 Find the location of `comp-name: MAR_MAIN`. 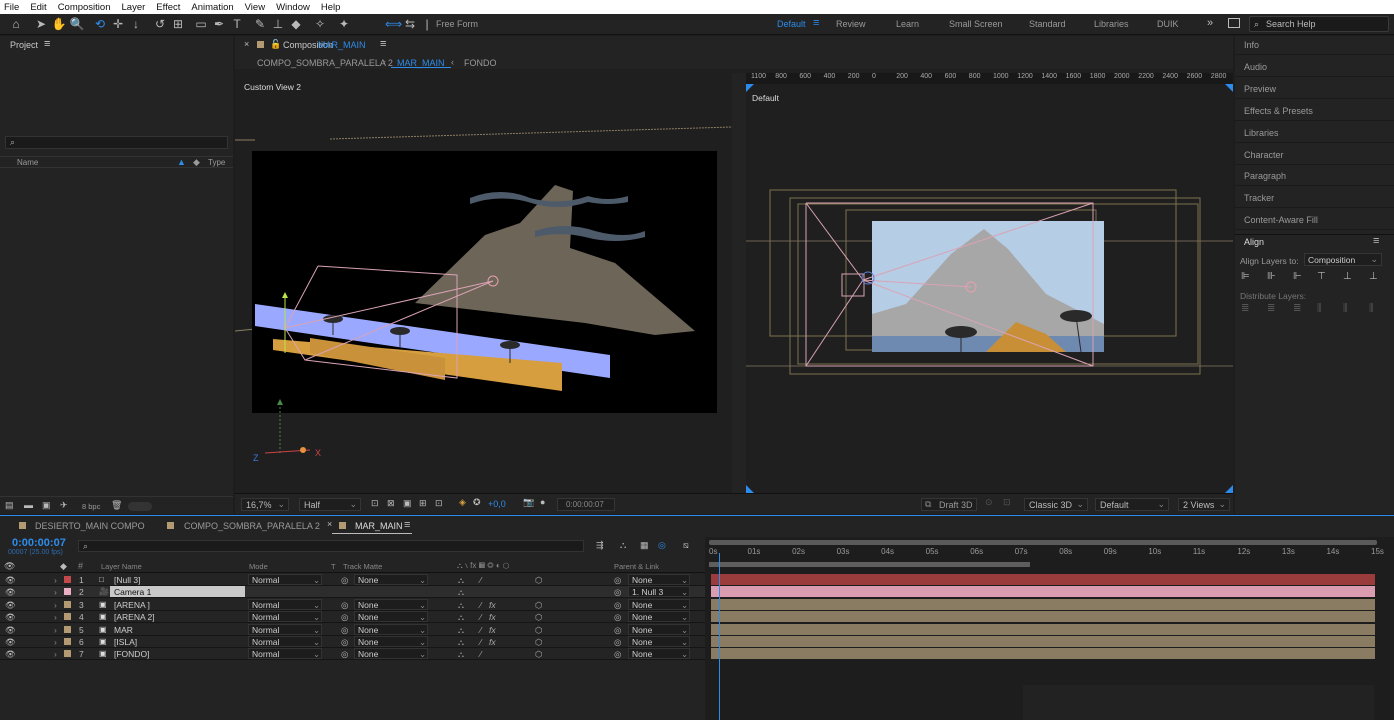

comp-name: MAR_MAIN is located at coordinates (342, 45).